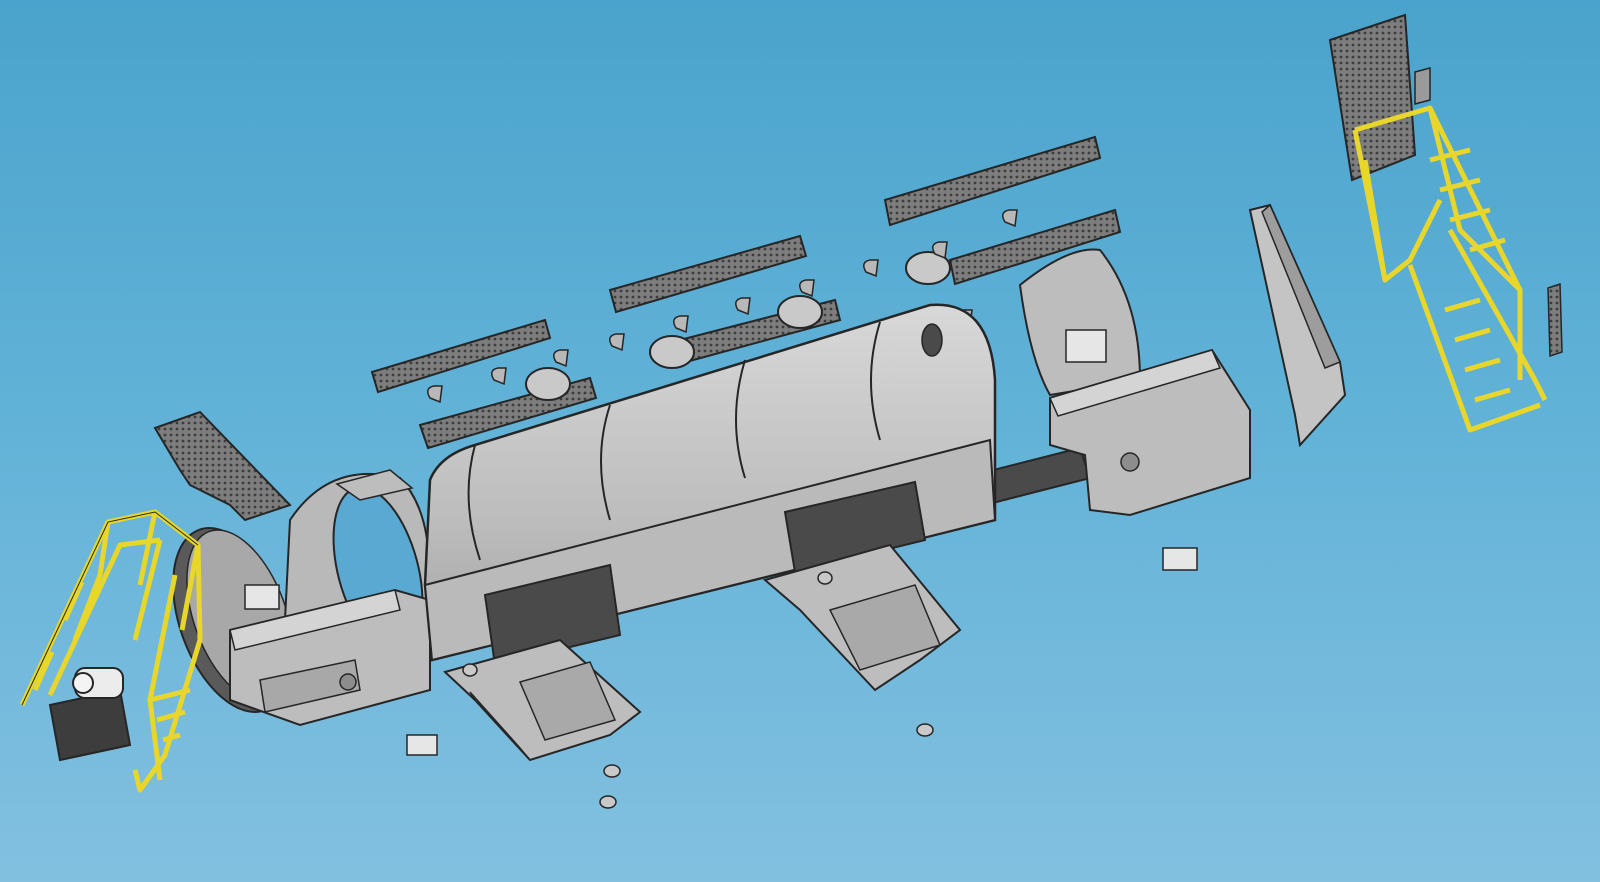 The width and height of the screenshot is (1600, 882). What do you see at coordinates (222, 466) in the screenshot?
I see `grating-panel-left` at bounding box center [222, 466].